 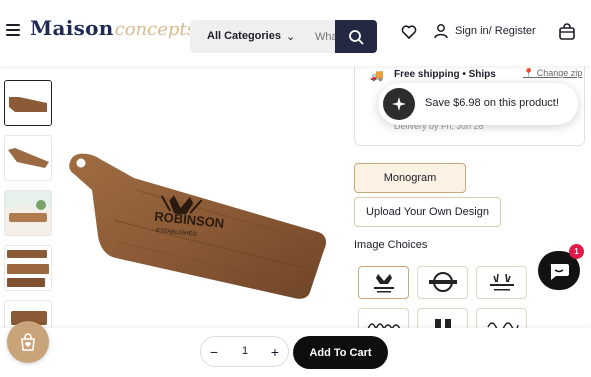 I want to click on add-to-cart-button: Add To Cart, so click(x=340, y=352).